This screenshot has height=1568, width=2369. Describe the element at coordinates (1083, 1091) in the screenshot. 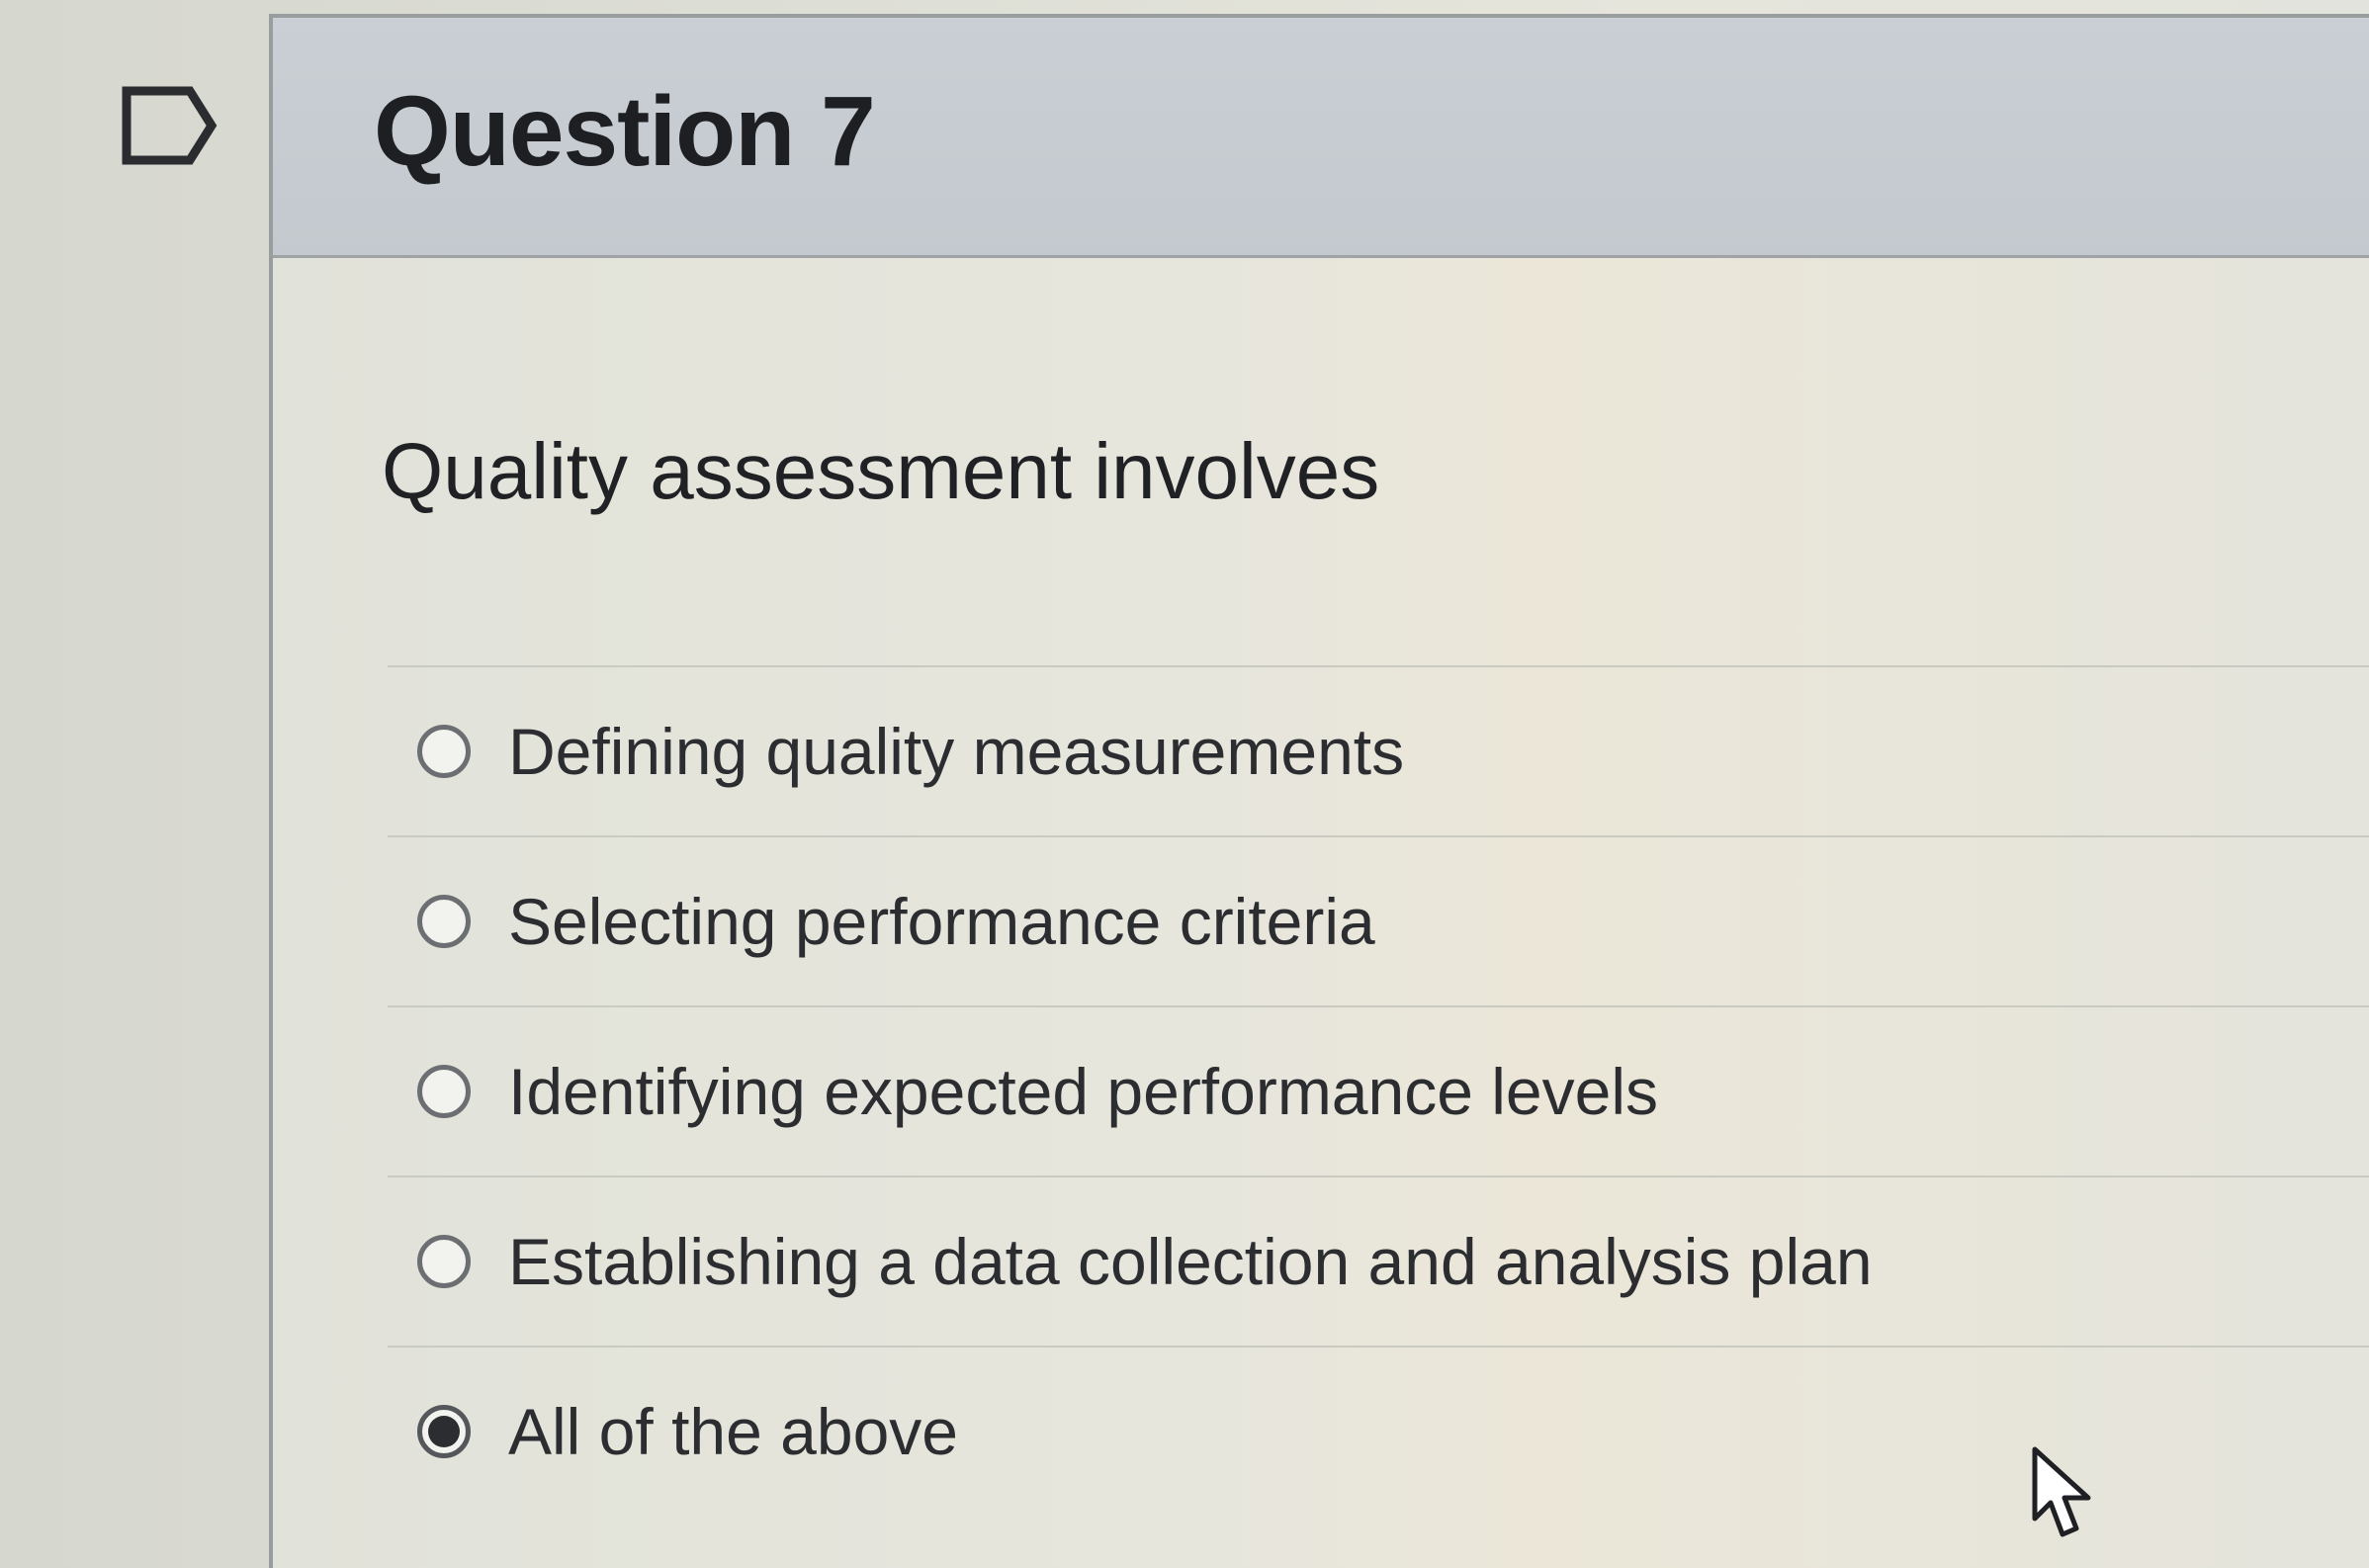

I see `answer-label: Identifying expected performance levels` at that location.